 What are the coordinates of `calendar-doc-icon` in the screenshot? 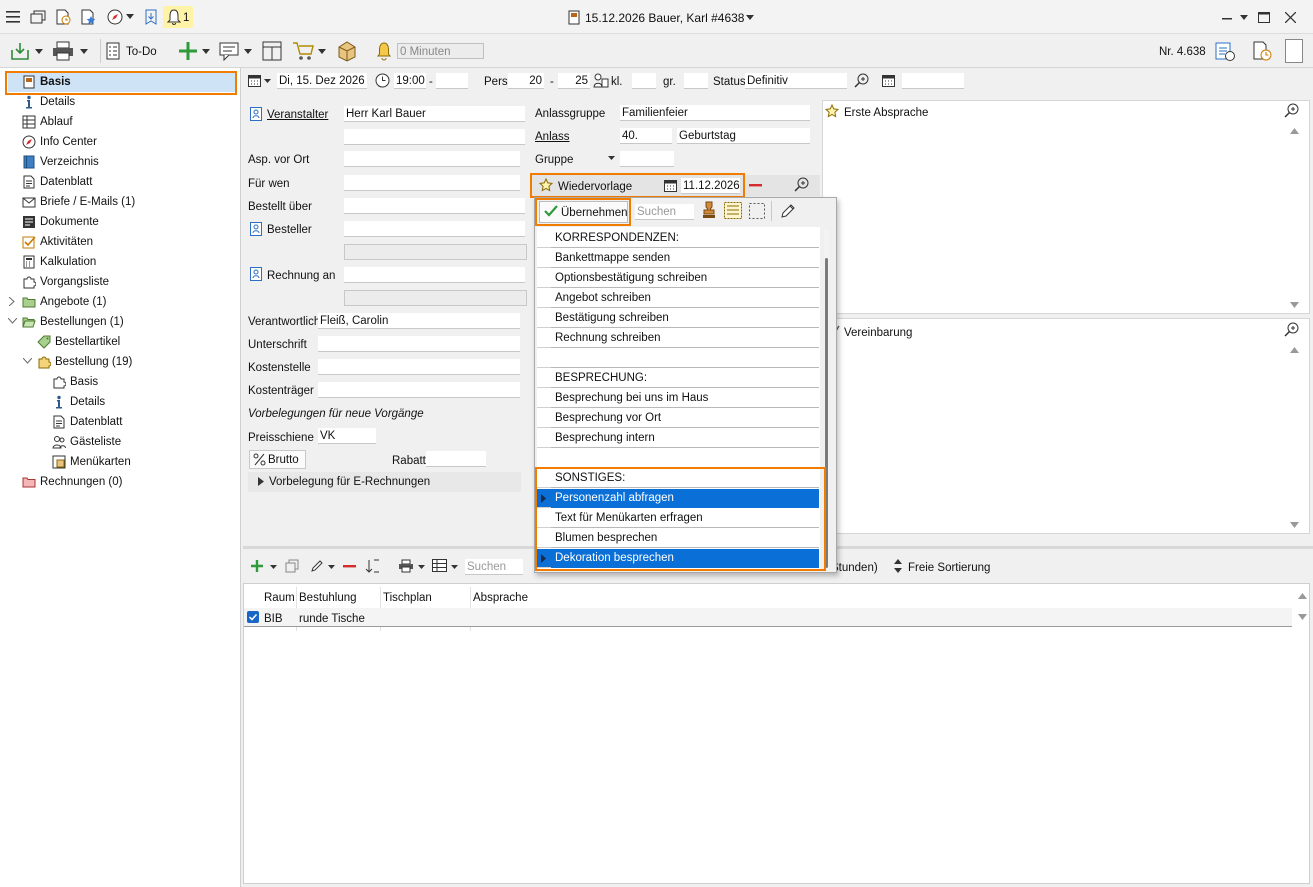 It's located at (1225, 51).